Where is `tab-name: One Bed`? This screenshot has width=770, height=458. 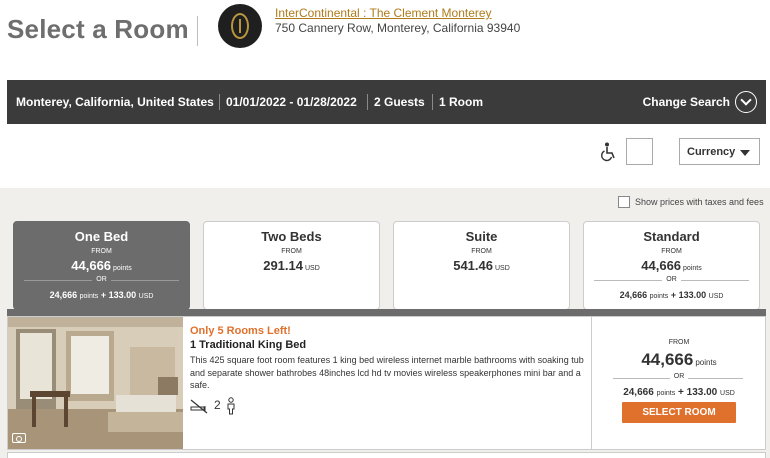
tab-name: One Bed is located at coordinates (101, 236).